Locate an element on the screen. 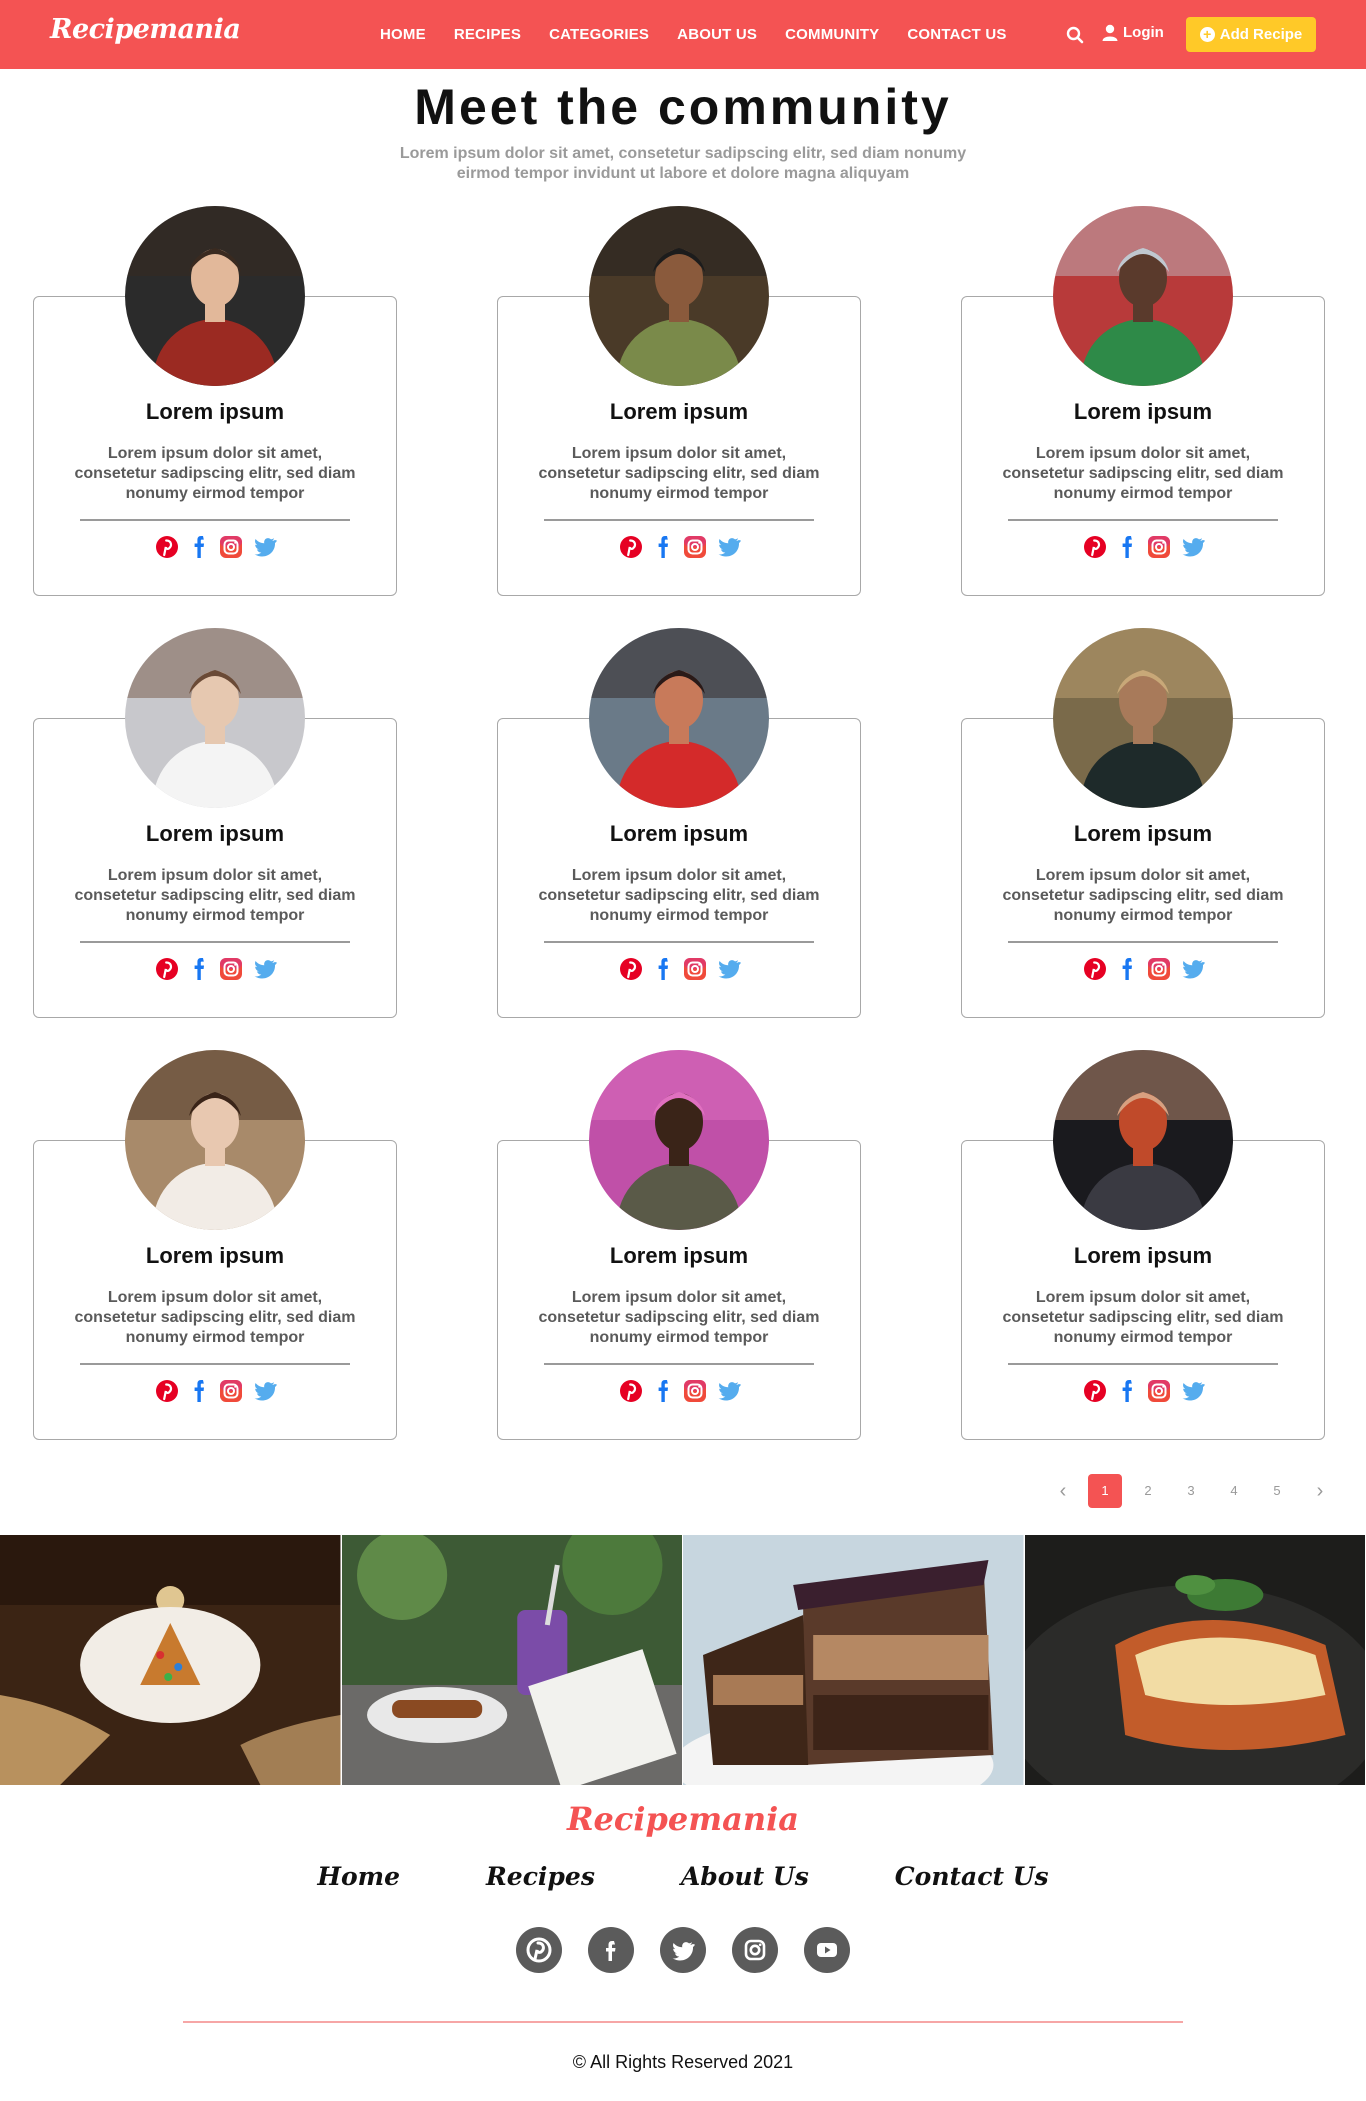  footer-instagram-icon is located at coordinates (755, 1950).